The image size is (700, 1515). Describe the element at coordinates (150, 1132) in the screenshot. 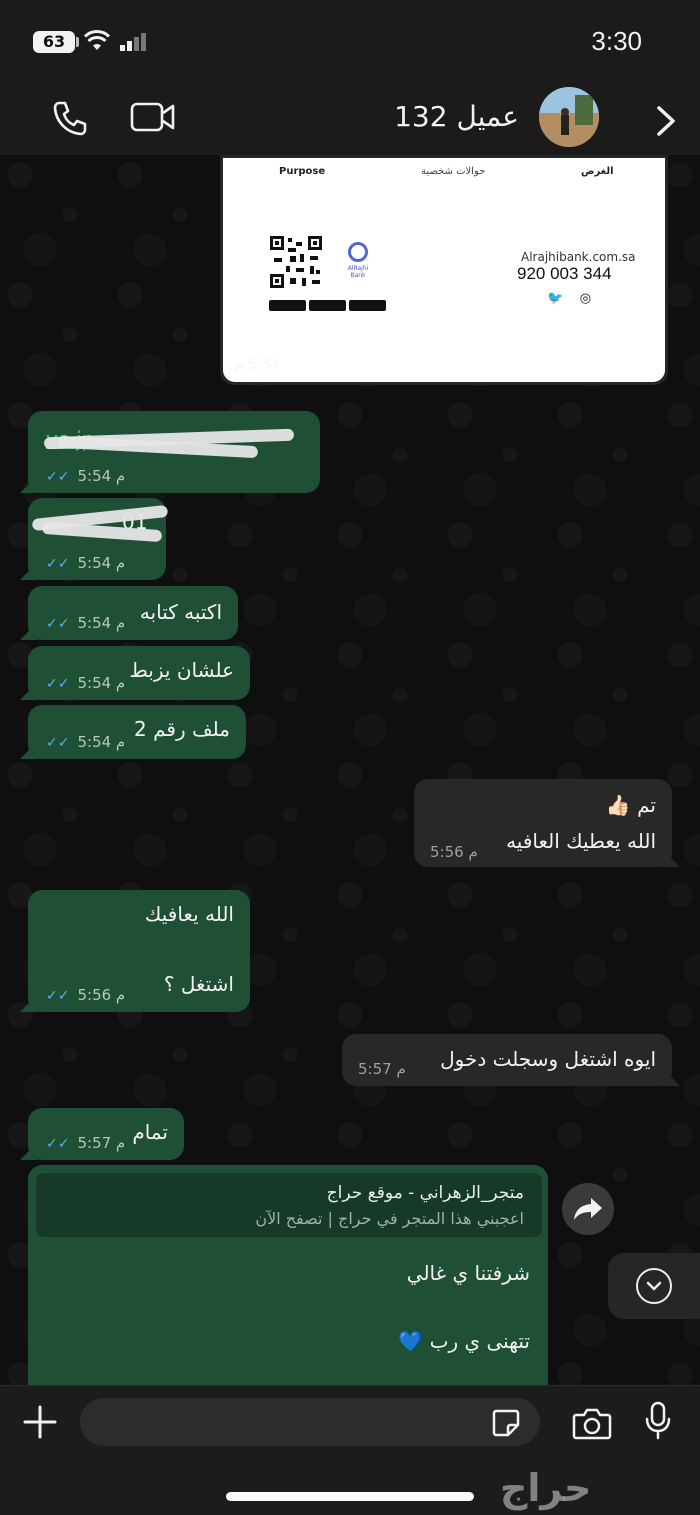

I see `message-text: تمام` at that location.